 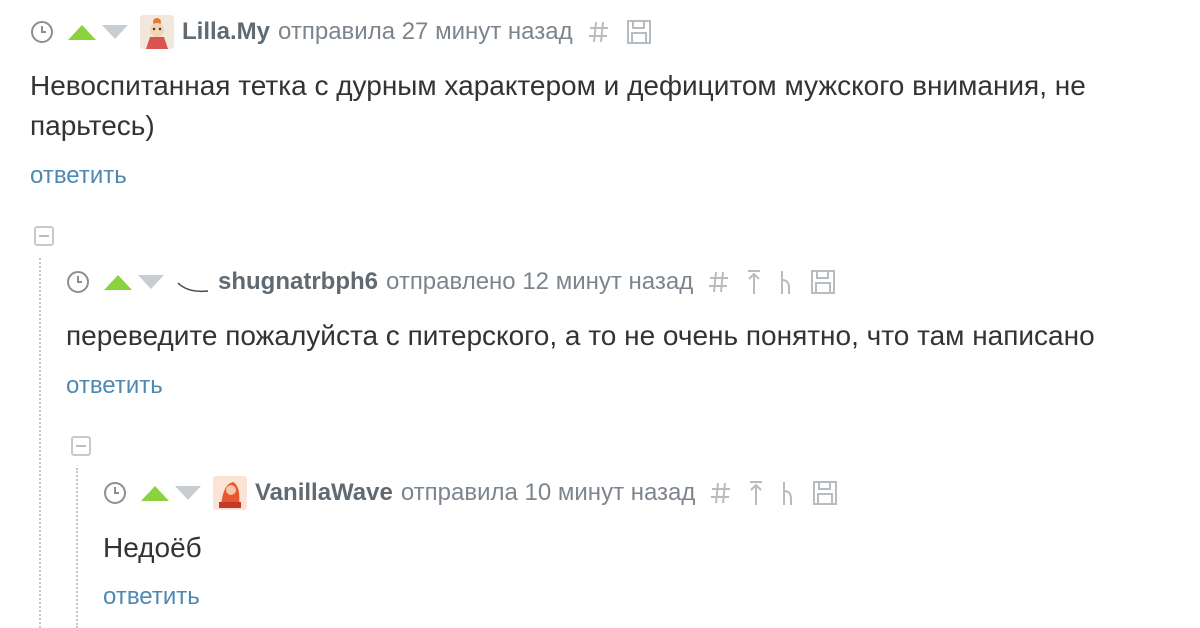 What do you see at coordinates (226, 32) in the screenshot?
I see `username-link: Lilla.My` at bounding box center [226, 32].